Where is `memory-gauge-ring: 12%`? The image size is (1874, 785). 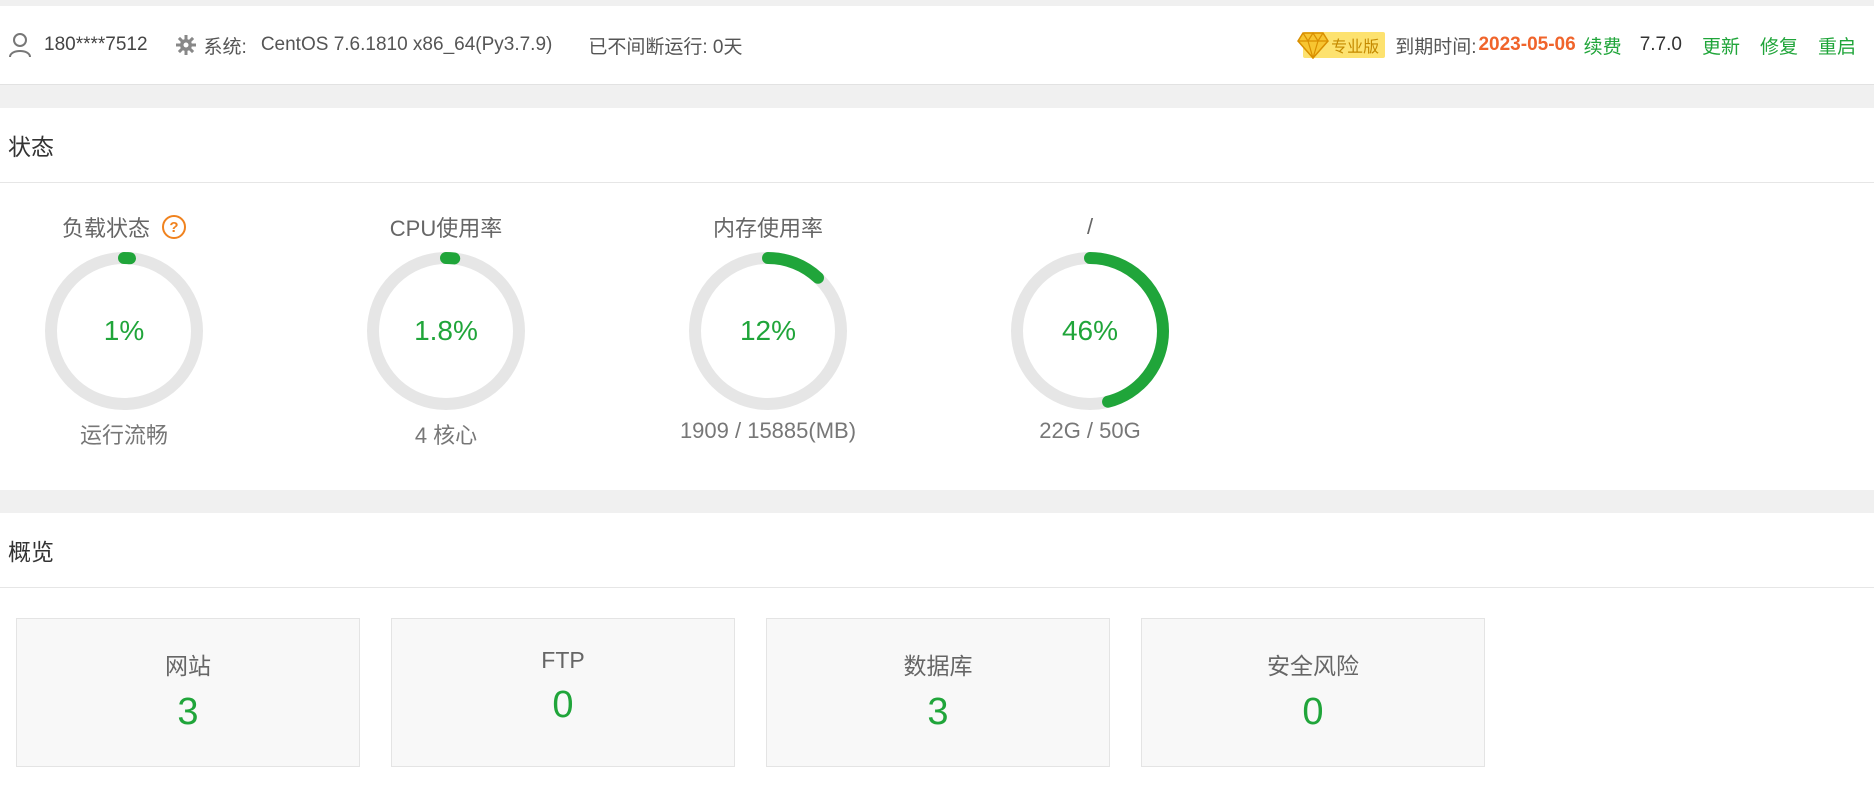
memory-gauge-ring: 12% is located at coordinates (768, 331).